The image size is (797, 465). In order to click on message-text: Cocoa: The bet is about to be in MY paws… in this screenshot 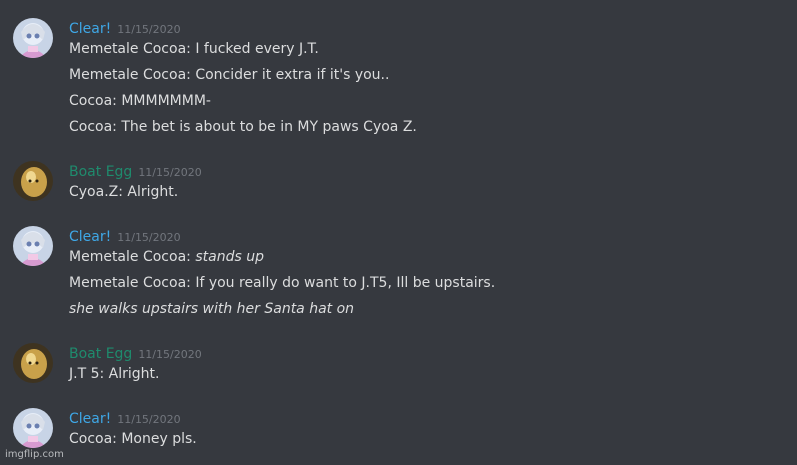, I will do `click(243, 127)`.